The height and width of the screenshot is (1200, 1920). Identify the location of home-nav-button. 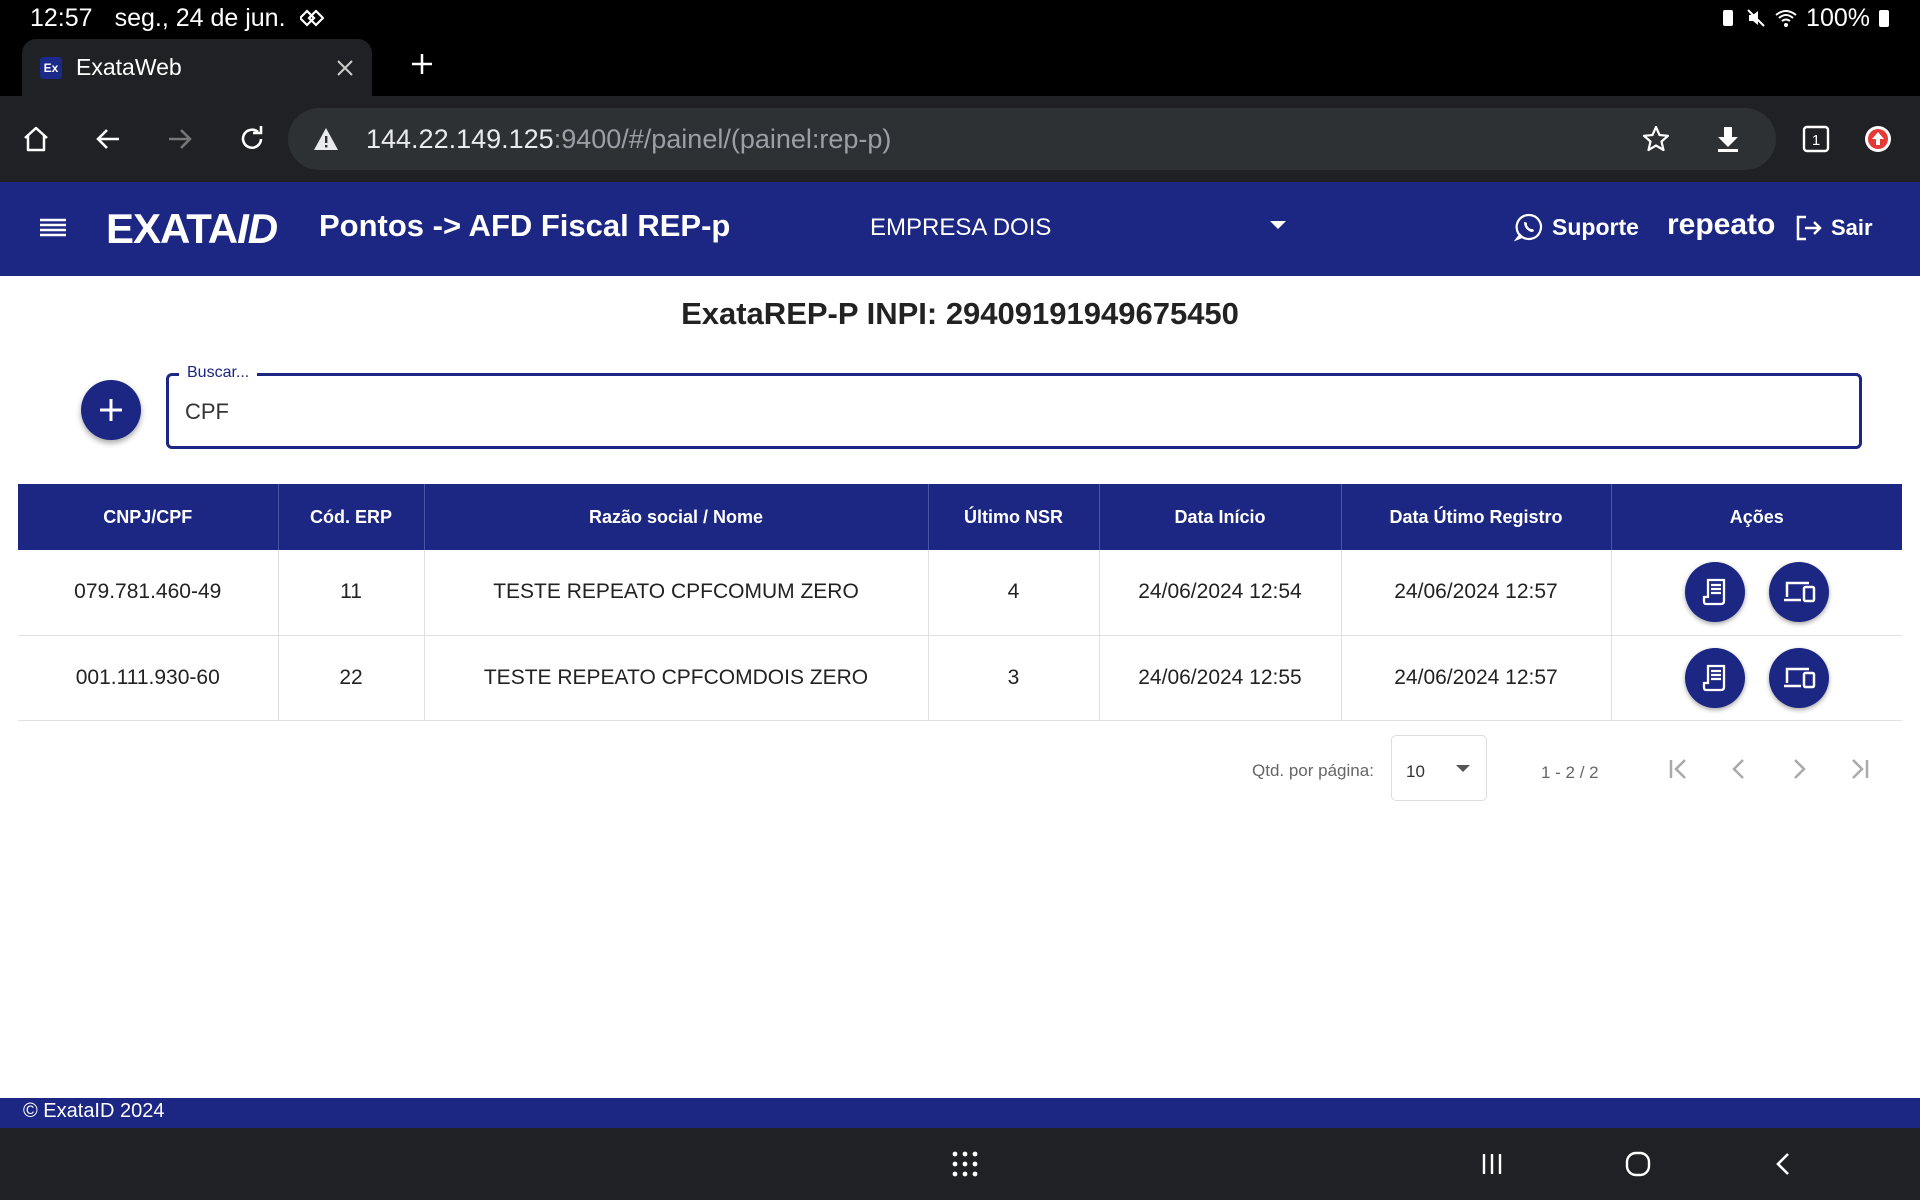
(1638, 1164).